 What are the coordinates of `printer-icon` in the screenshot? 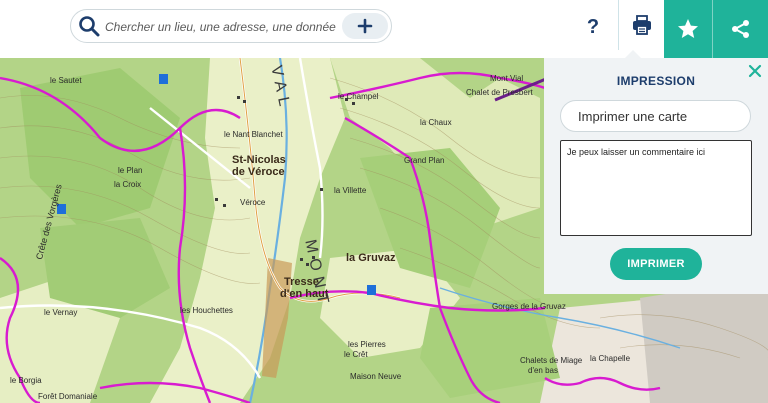 It's located at (641, 25).